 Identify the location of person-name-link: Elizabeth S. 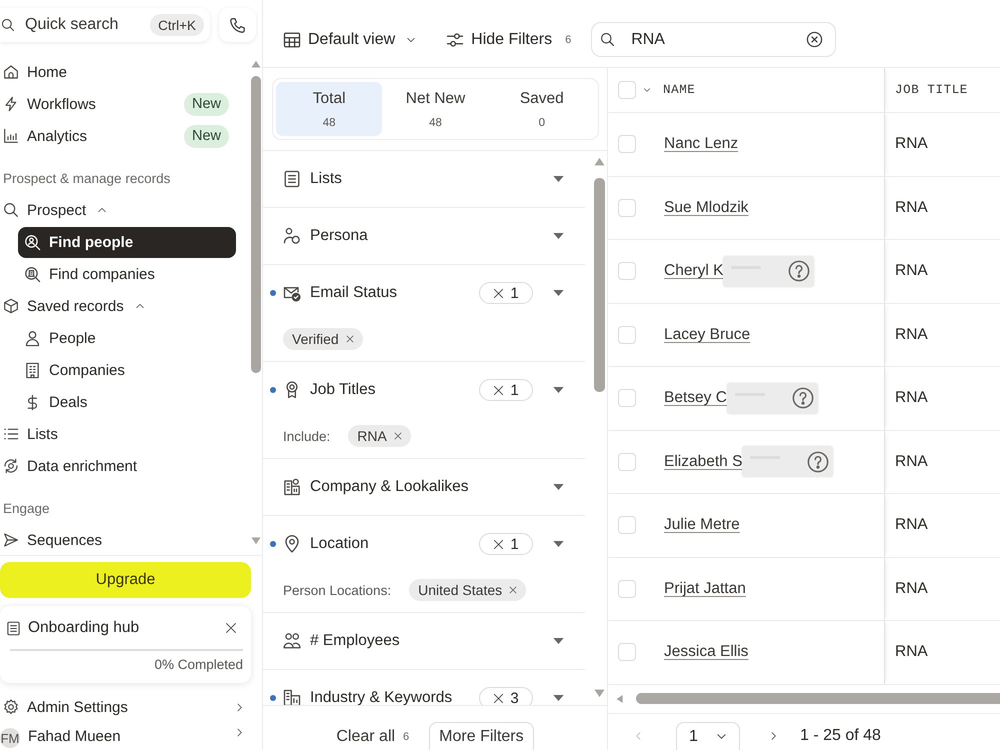
(703, 461).